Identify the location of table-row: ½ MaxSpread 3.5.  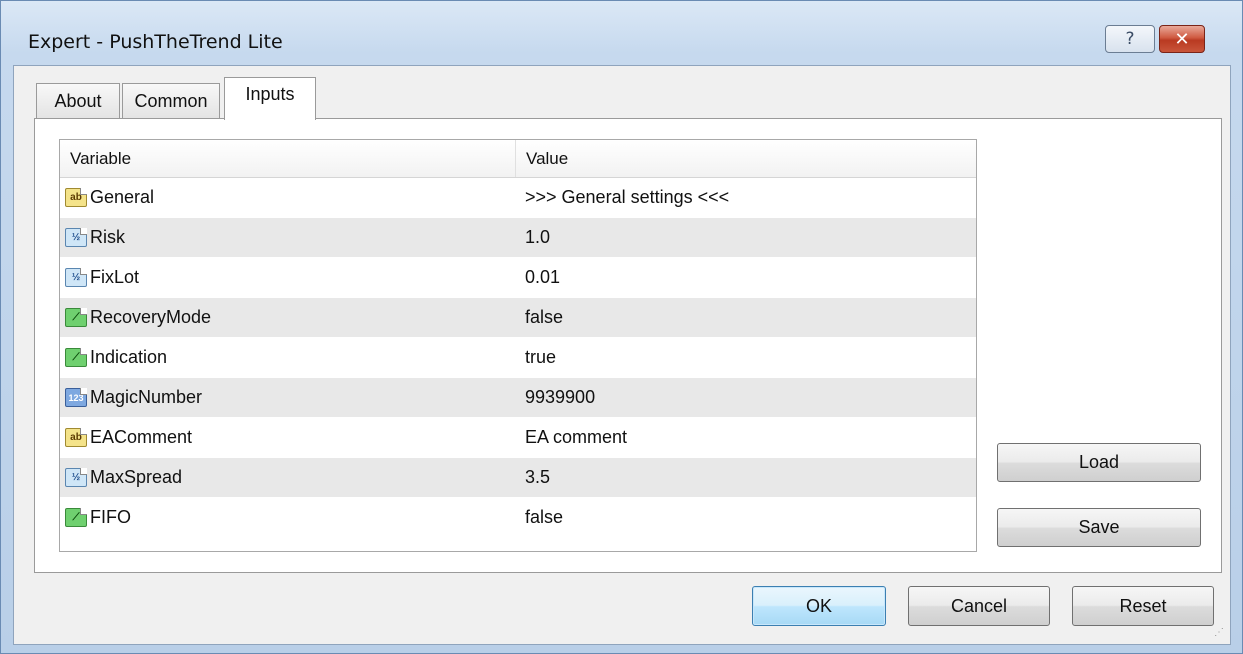
(518, 478).